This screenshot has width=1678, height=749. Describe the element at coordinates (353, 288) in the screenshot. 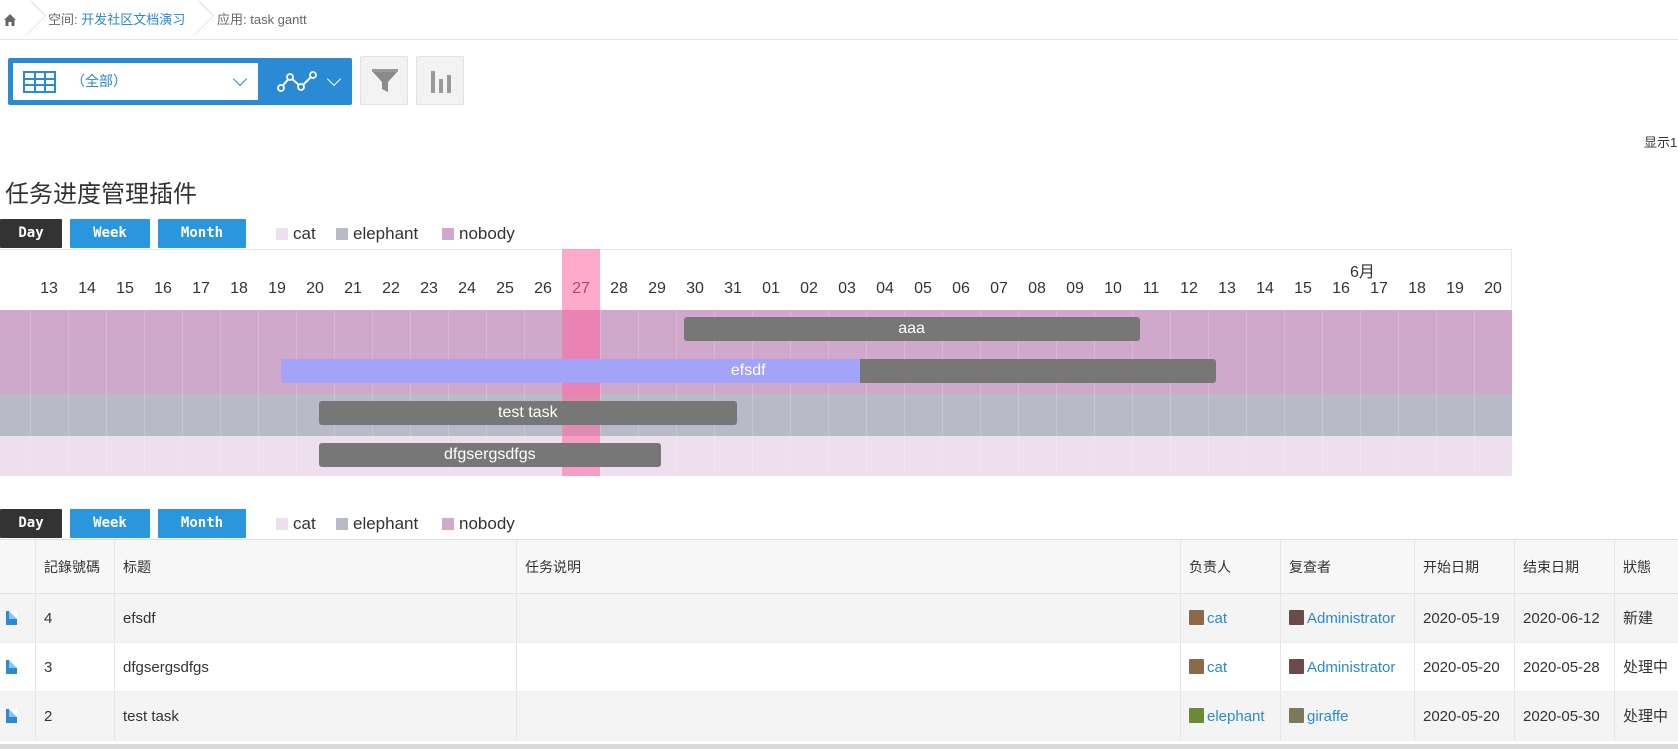

I see `timeline-day-label: 21` at that location.